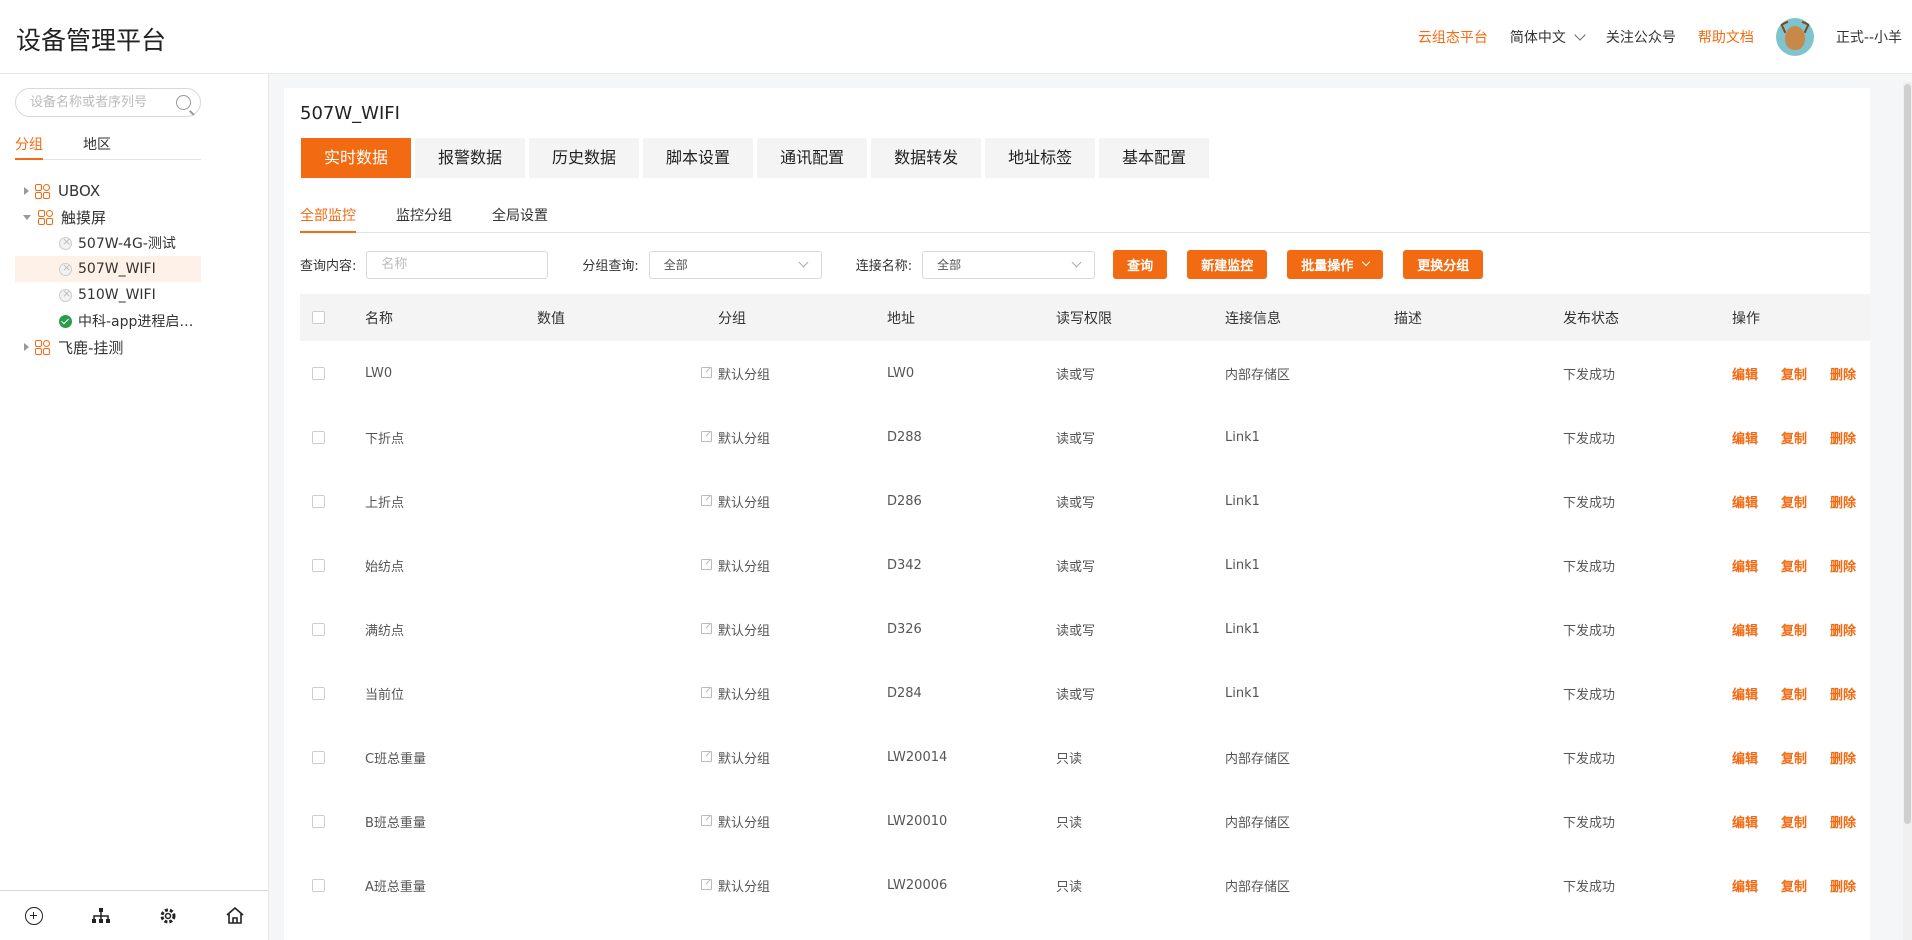  I want to click on tree-device-507w-4g: 507W-4G-测试, so click(108, 243).